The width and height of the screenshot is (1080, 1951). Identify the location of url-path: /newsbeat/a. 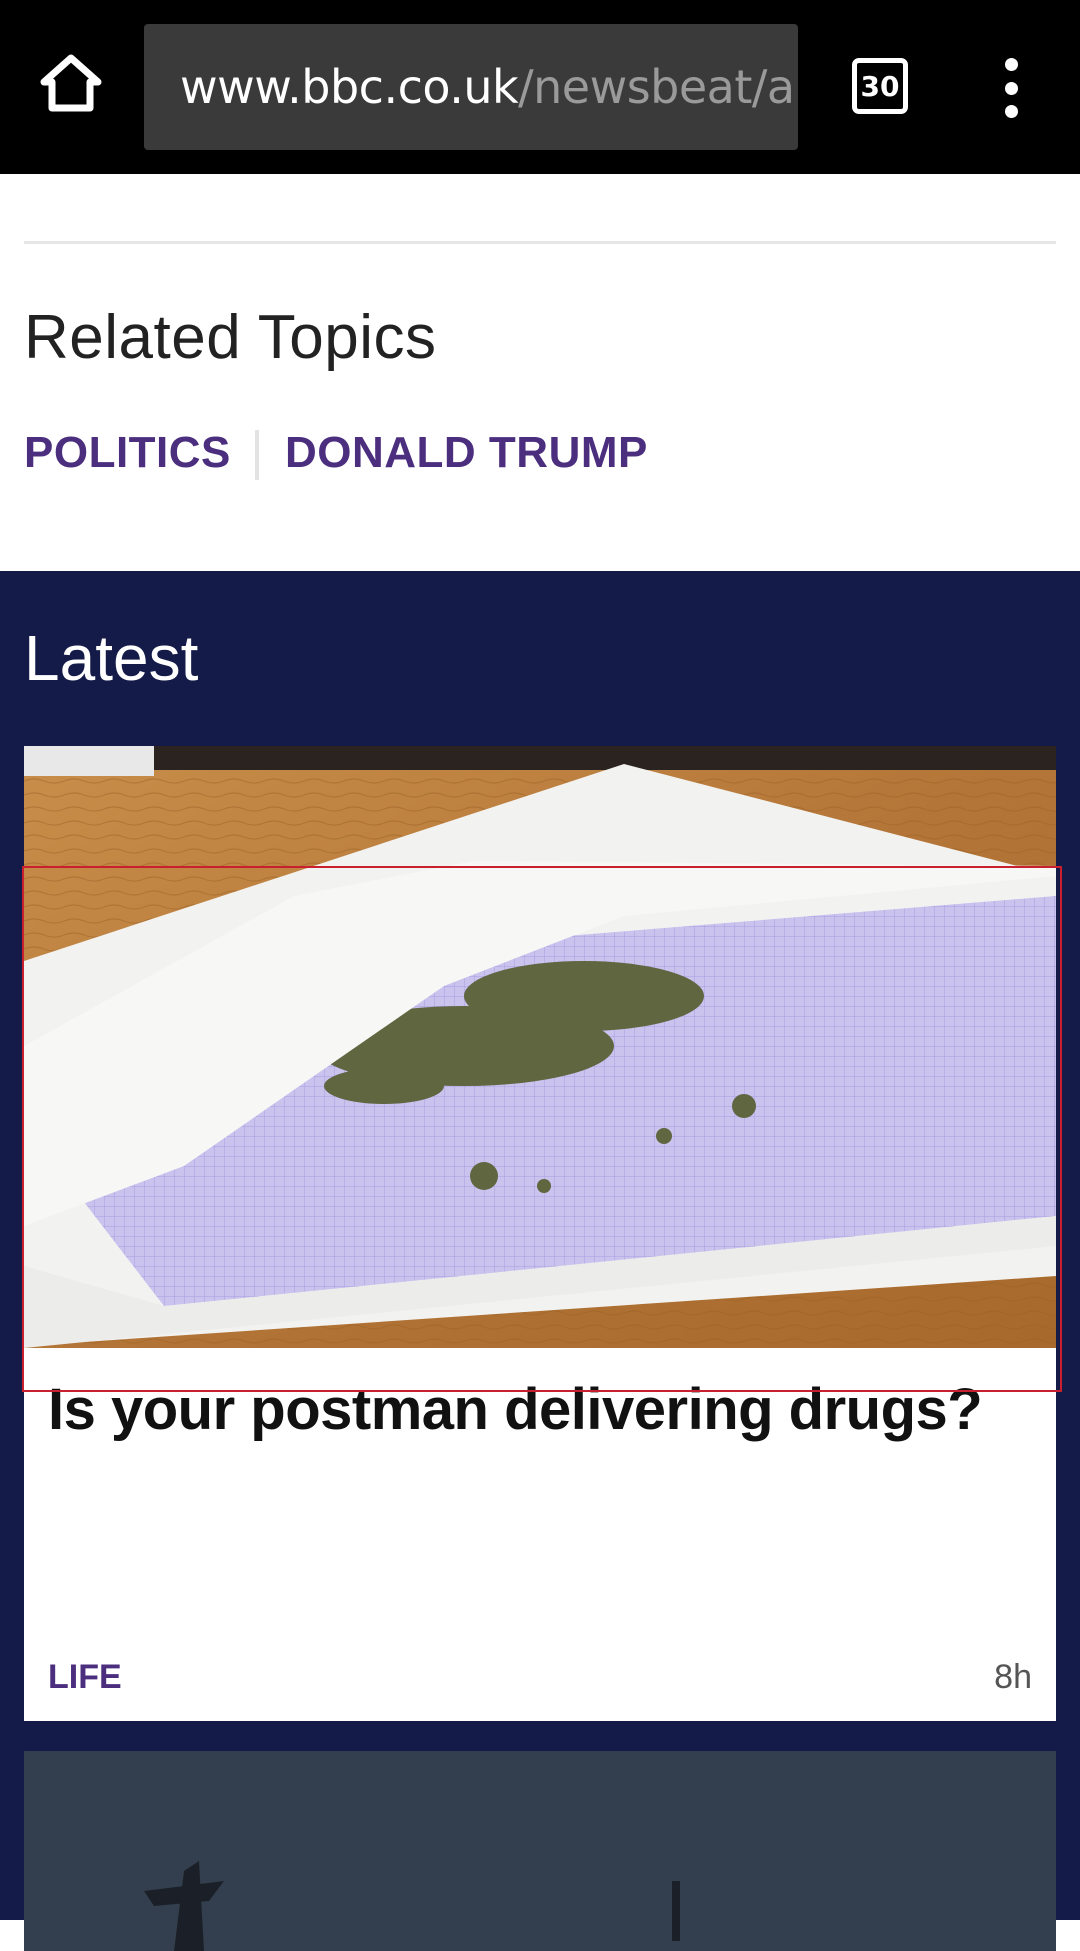
(656, 87).